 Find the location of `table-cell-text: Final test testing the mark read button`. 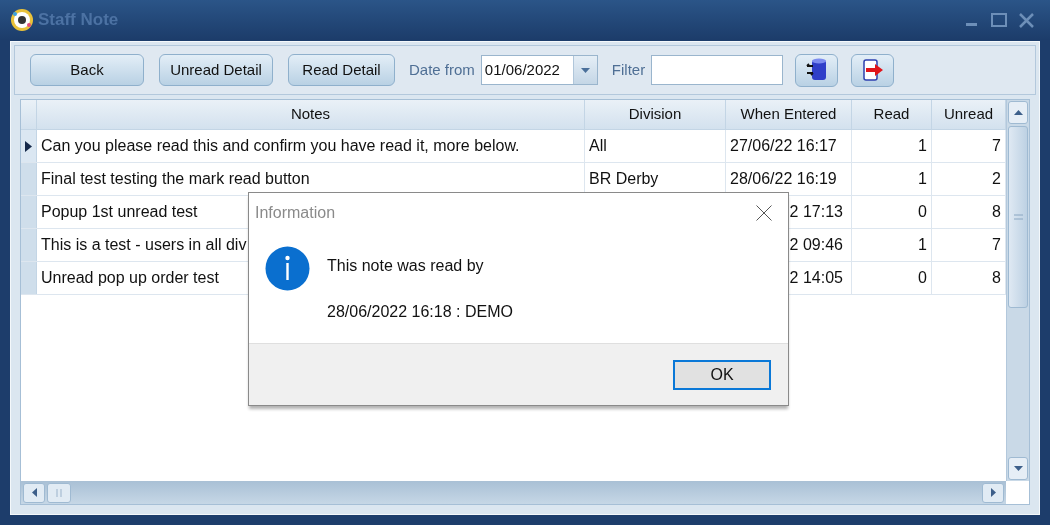

table-cell-text: Final test testing the mark read button is located at coordinates (175, 179).